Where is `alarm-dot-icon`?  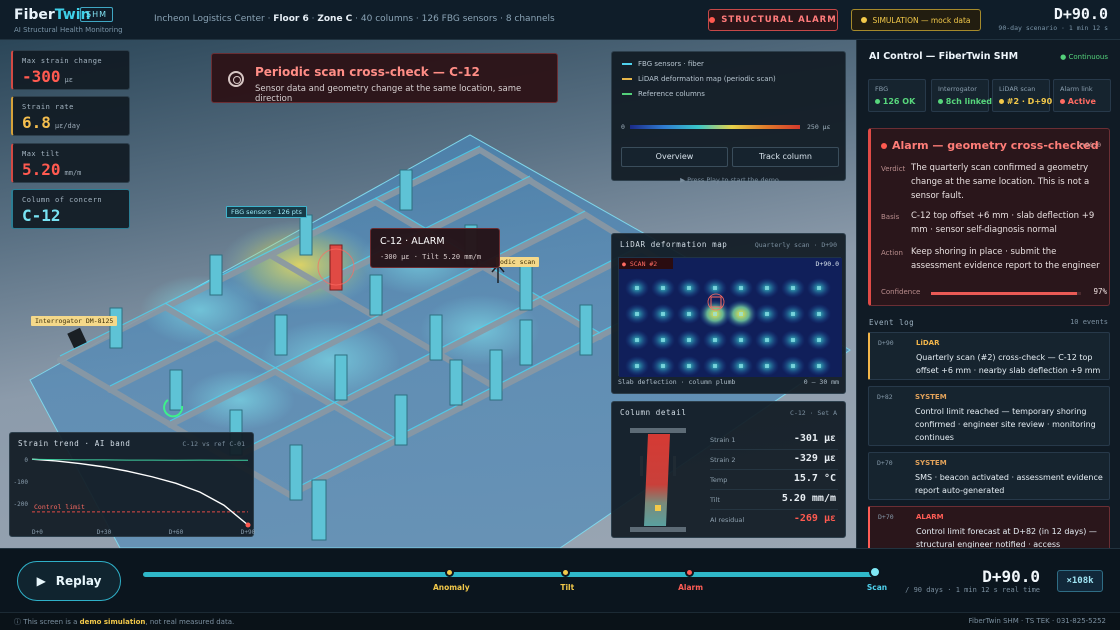
alarm-dot-icon is located at coordinates (712, 20).